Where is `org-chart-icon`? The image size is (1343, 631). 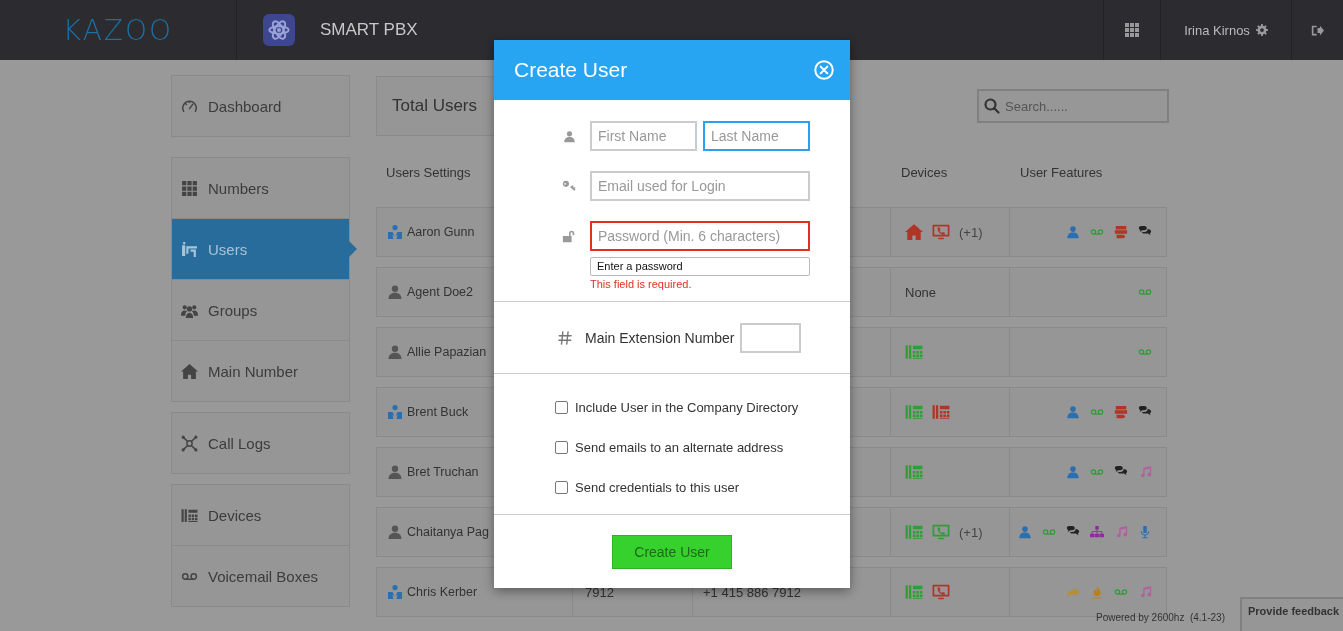
org-chart-icon is located at coordinates (1097, 532).